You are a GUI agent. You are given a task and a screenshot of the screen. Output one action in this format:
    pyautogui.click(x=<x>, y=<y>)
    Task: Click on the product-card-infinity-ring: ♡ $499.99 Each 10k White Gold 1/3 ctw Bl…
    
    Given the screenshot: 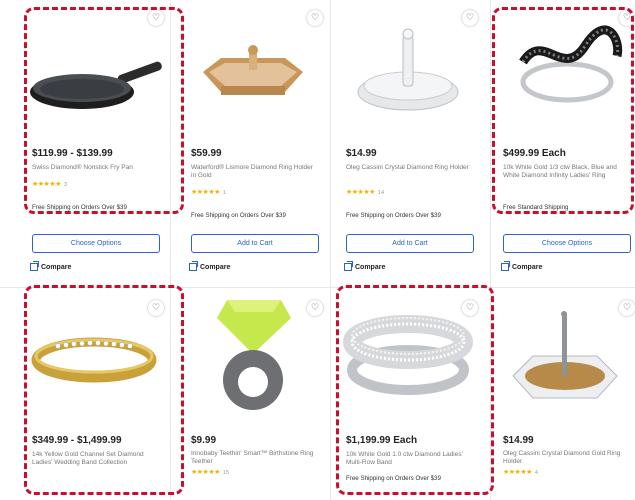 What is the action you would take?
    pyautogui.click(x=564, y=143)
    